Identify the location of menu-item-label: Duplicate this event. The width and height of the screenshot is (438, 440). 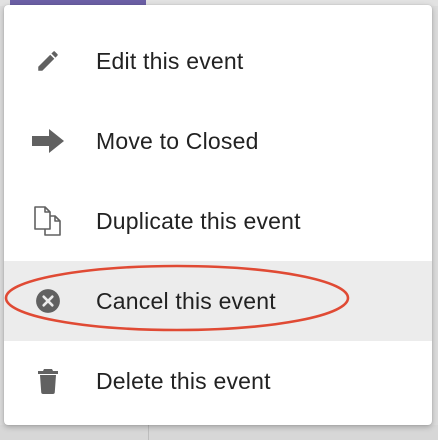
(198, 220).